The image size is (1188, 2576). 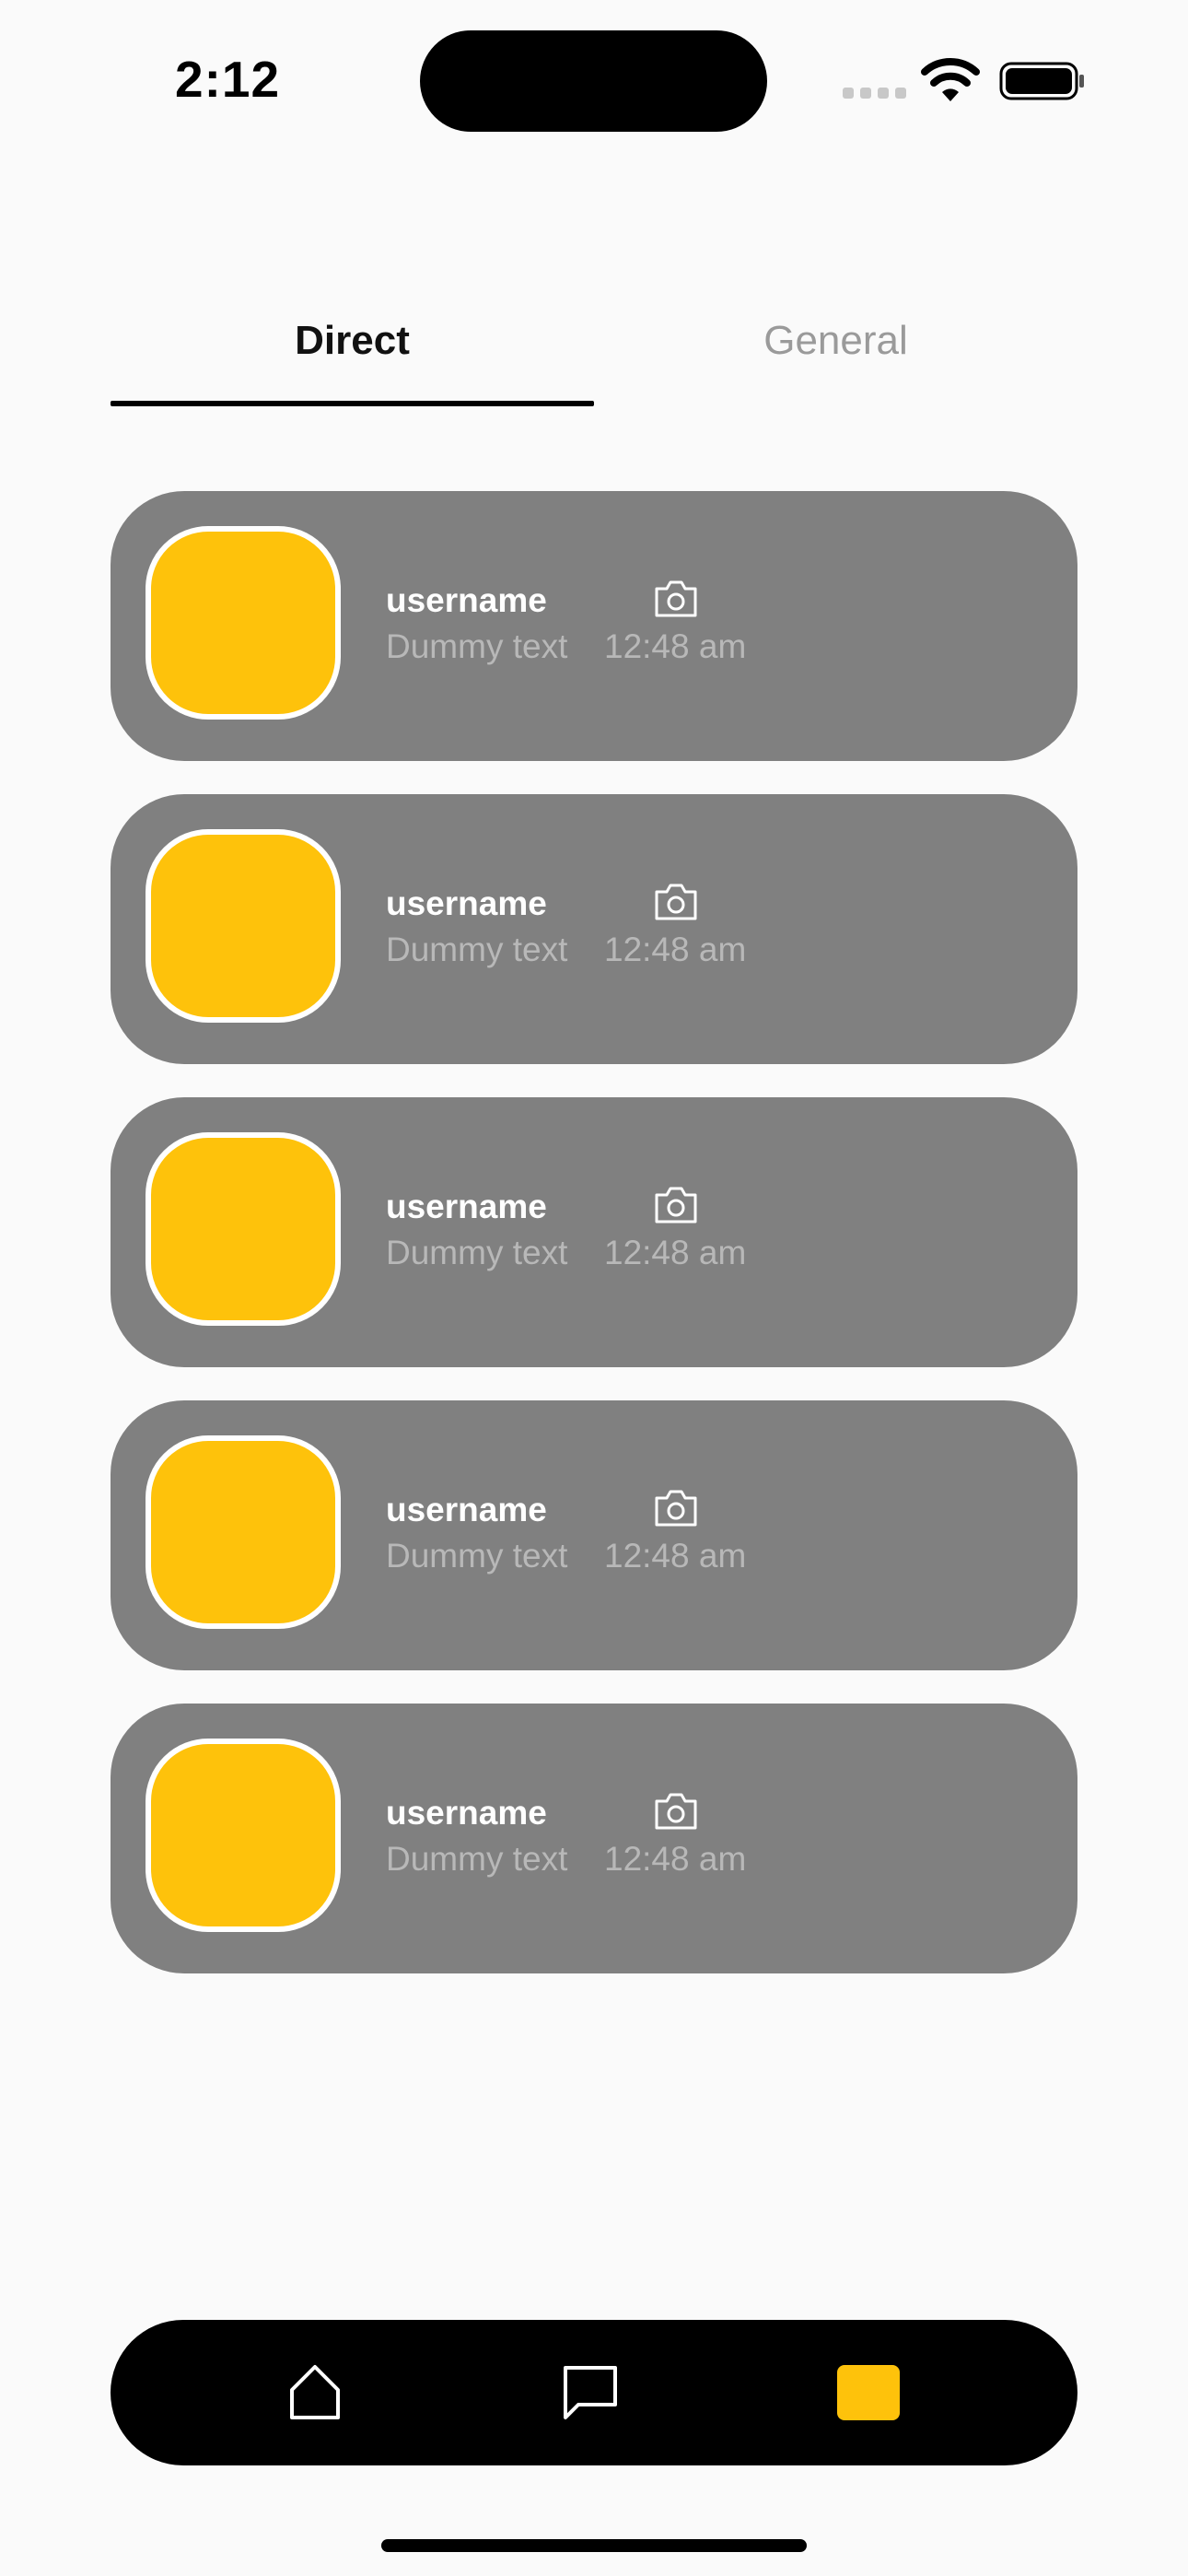 What do you see at coordinates (593, 81) in the screenshot?
I see `dynamic-island` at bounding box center [593, 81].